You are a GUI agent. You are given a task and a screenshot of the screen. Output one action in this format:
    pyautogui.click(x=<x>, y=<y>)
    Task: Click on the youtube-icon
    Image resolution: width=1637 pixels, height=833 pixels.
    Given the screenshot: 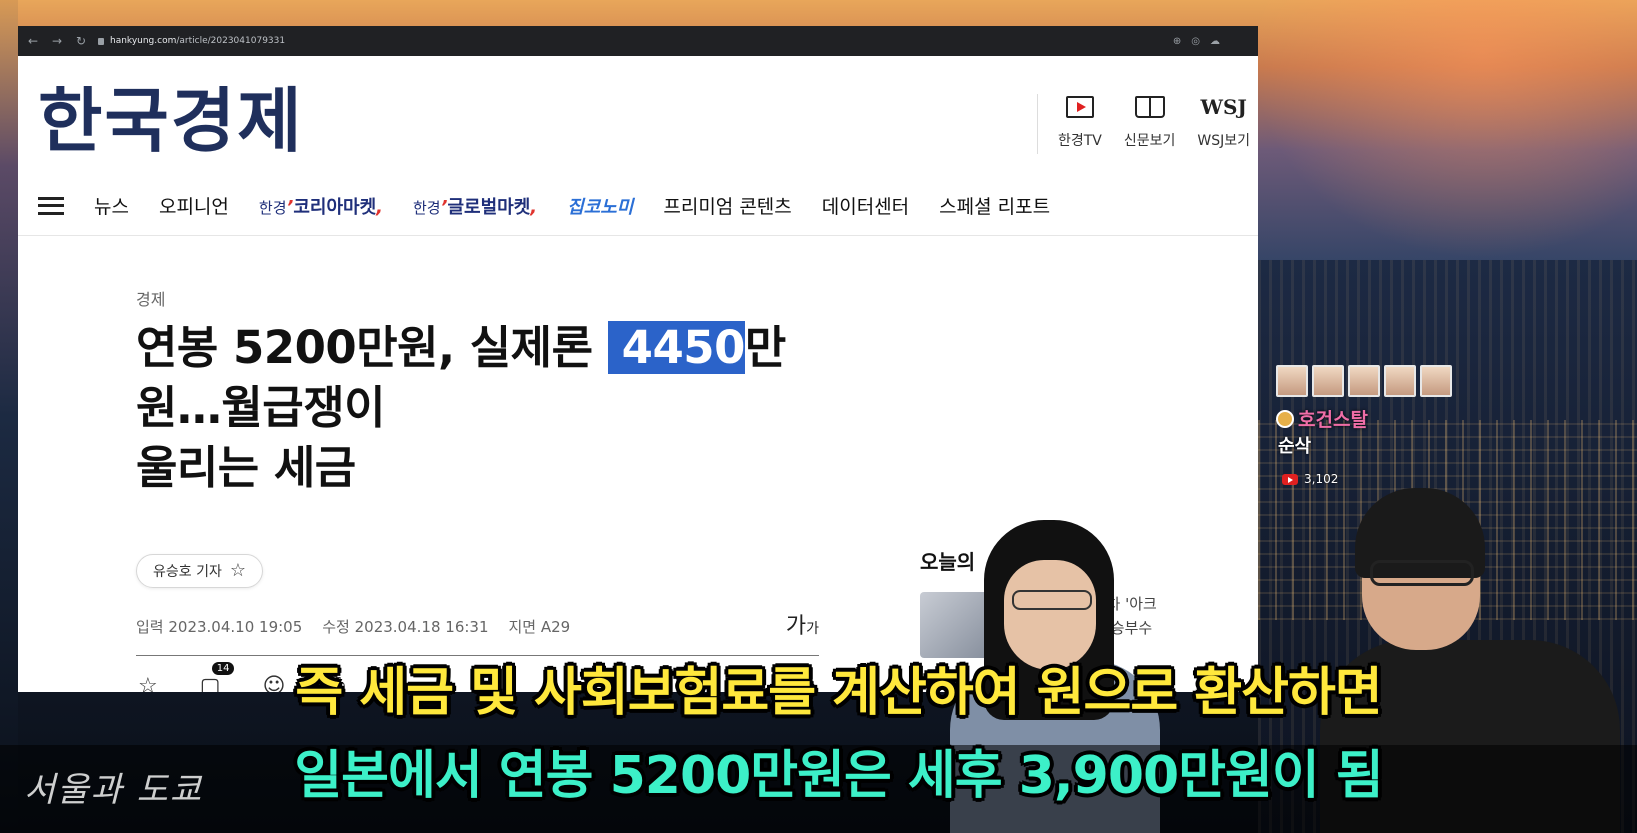 What is the action you would take?
    pyautogui.click(x=1290, y=479)
    